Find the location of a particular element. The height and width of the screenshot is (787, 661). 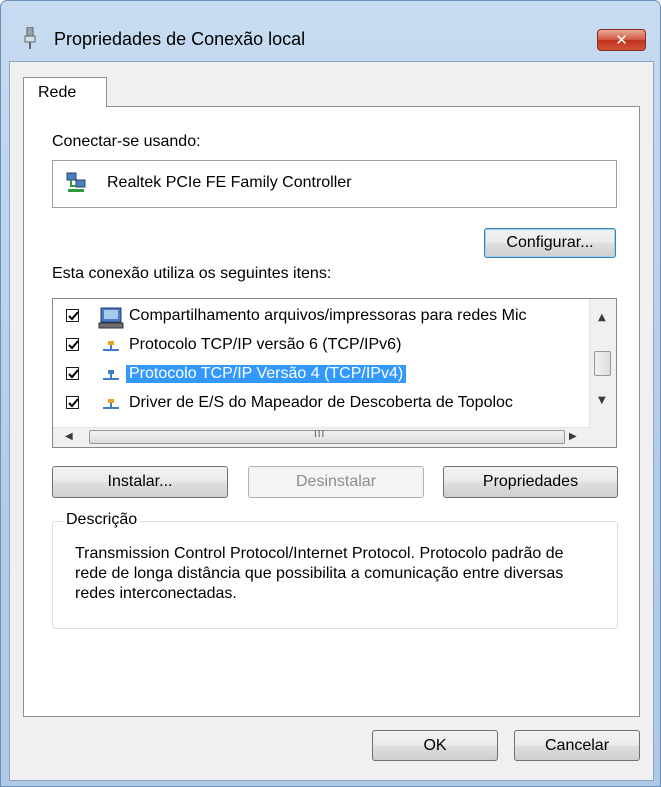

description-legend: Descrição is located at coordinates (102, 520).